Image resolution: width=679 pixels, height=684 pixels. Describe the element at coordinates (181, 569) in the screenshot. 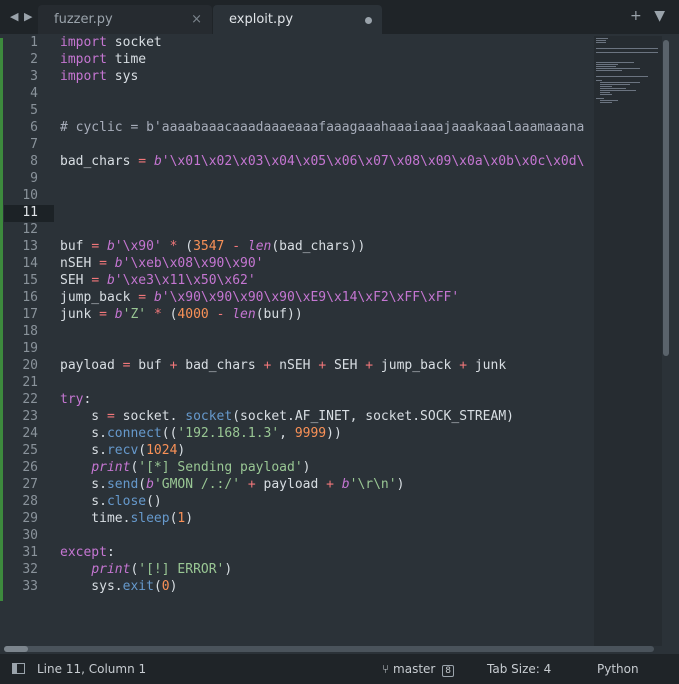

I see `code-token: '[!] ERROR'` at that location.